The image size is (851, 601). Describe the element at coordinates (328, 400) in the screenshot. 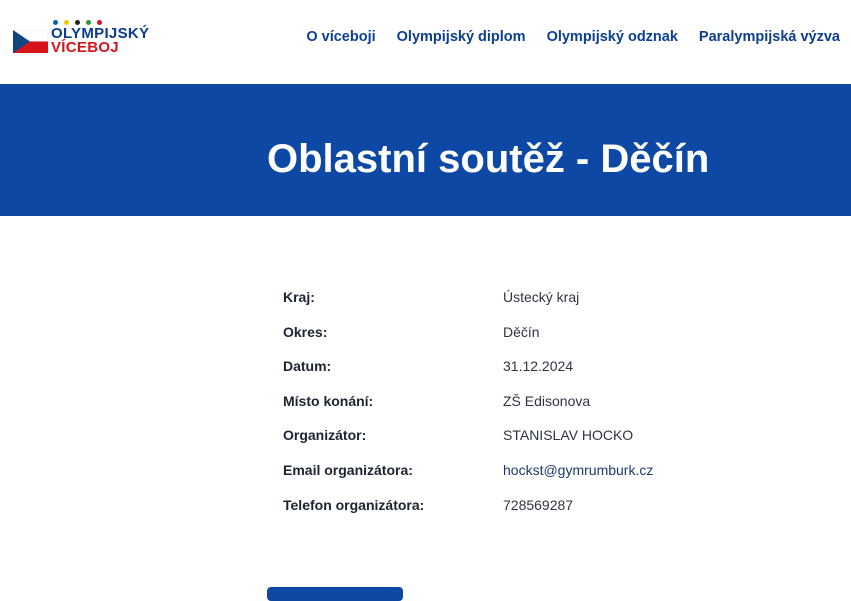

I see `detail-label: Místo konání:` at that location.